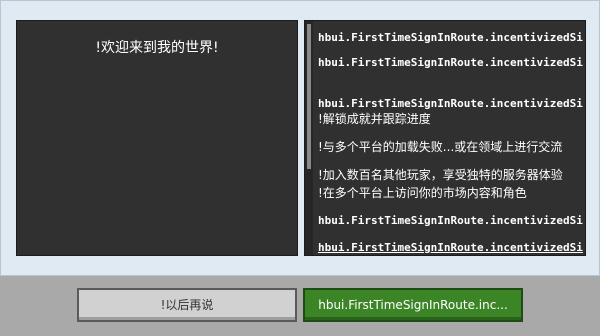 This screenshot has width=600, height=336. I want to click on benefit-line: !加入数百名其他玩家，享受独特的服务器体验, so click(440, 175).